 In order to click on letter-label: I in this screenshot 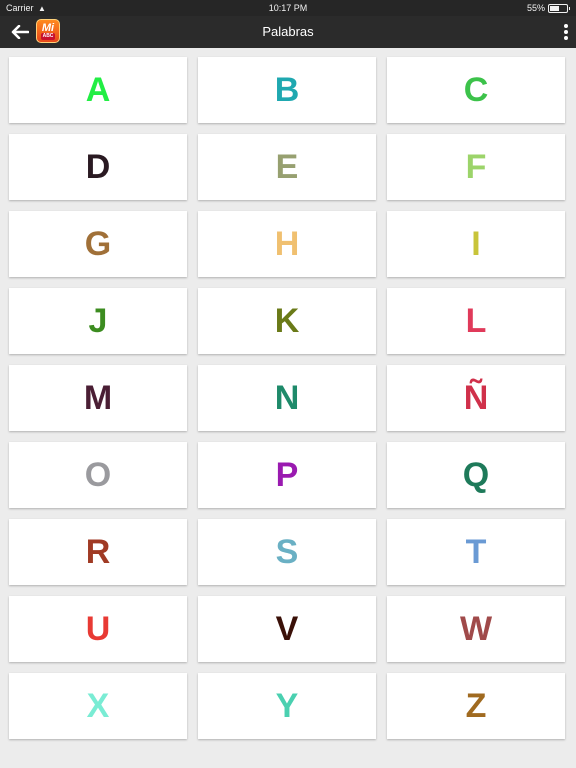, I will do `click(476, 243)`.